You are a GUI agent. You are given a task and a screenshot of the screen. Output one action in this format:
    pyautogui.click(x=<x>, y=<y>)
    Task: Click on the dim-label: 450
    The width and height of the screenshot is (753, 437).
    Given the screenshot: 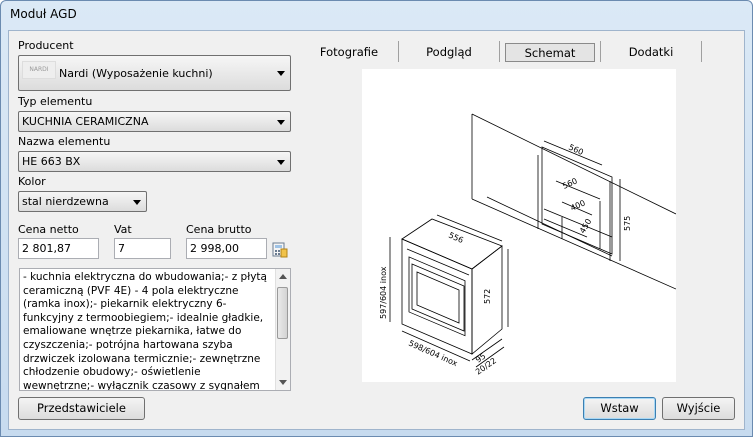 What is the action you would take?
    pyautogui.click(x=585, y=226)
    